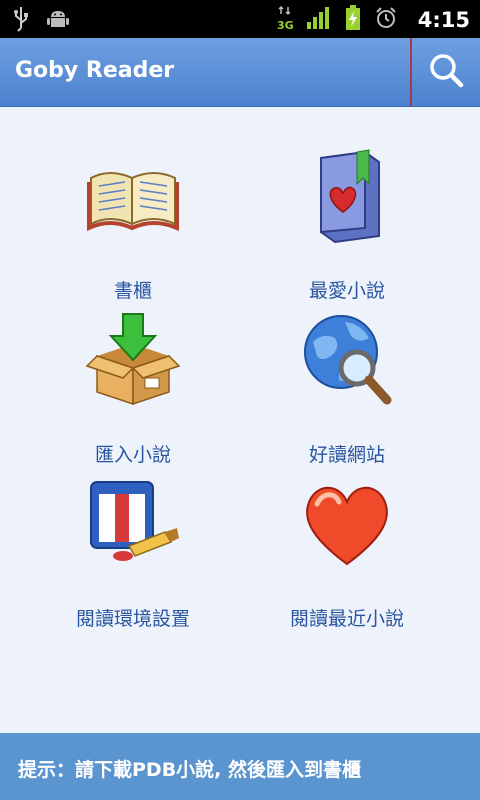 The width and height of the screenshot is (480, 800). What do you see at coordinates (133, 196) in the screenshot?
I see `open-book-icon` at bounding box center [133, 196].